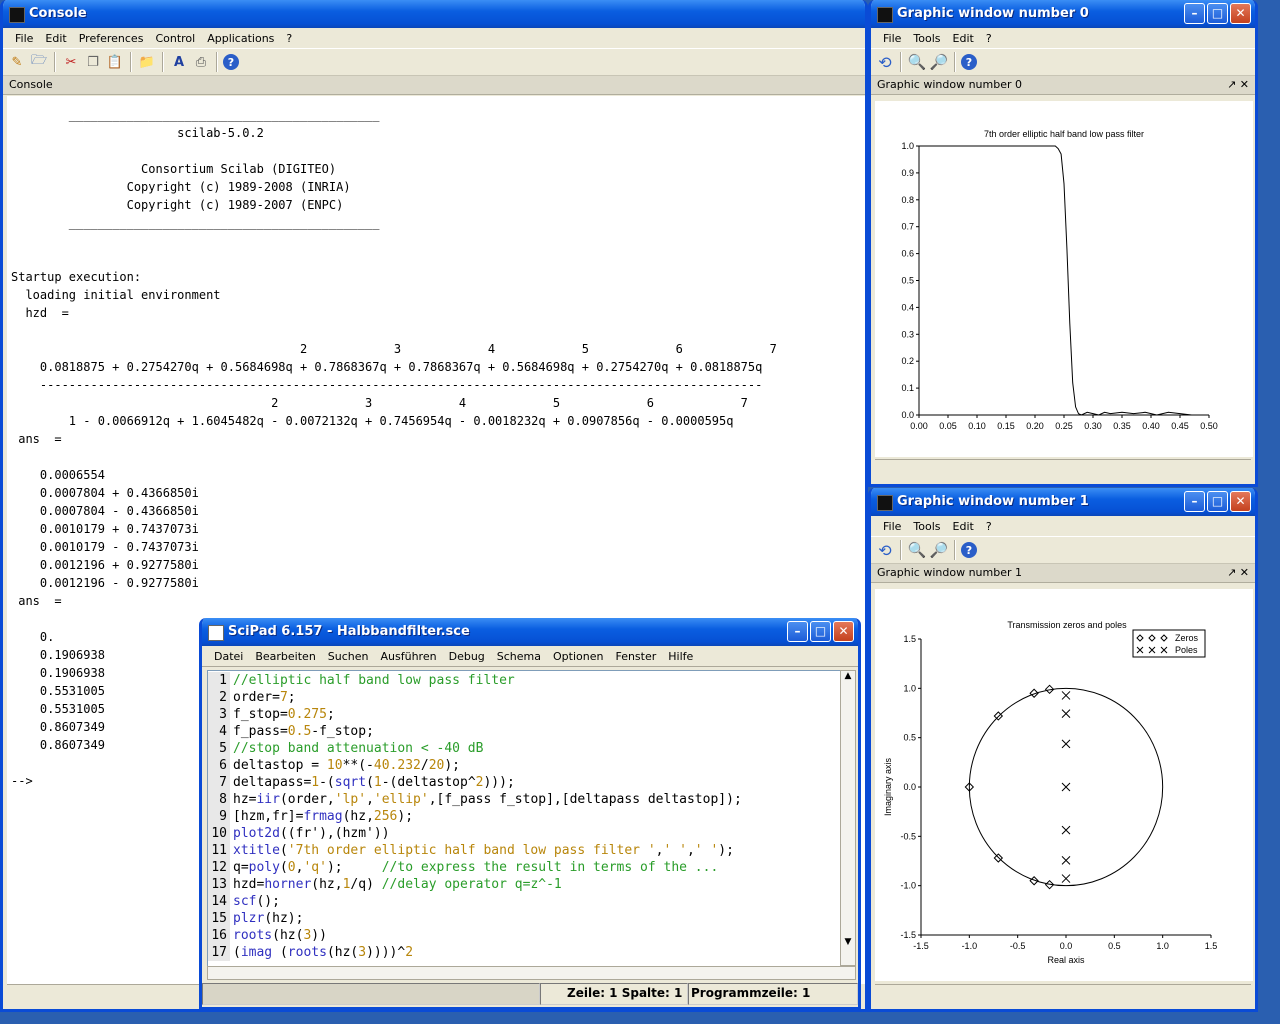 The height and width of the screenshot is (1024, 1280). I want to click on menu-fenster: Fenster, so click(635, 656).